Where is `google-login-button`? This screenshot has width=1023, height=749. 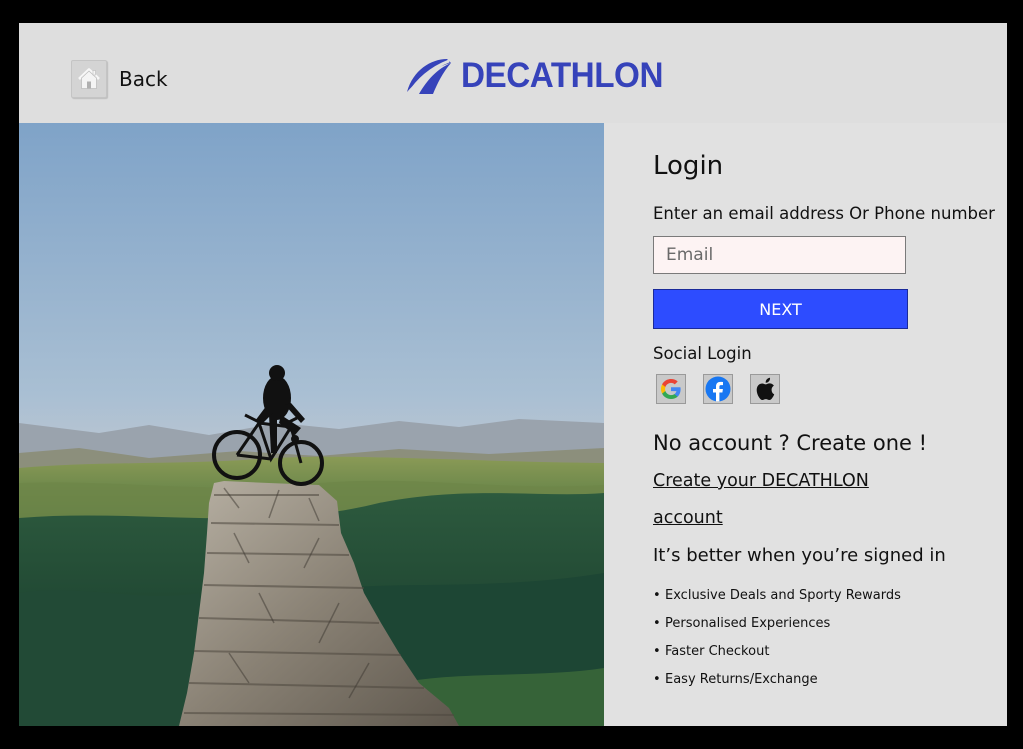 google-login-button is located at coordinates (671, 389).